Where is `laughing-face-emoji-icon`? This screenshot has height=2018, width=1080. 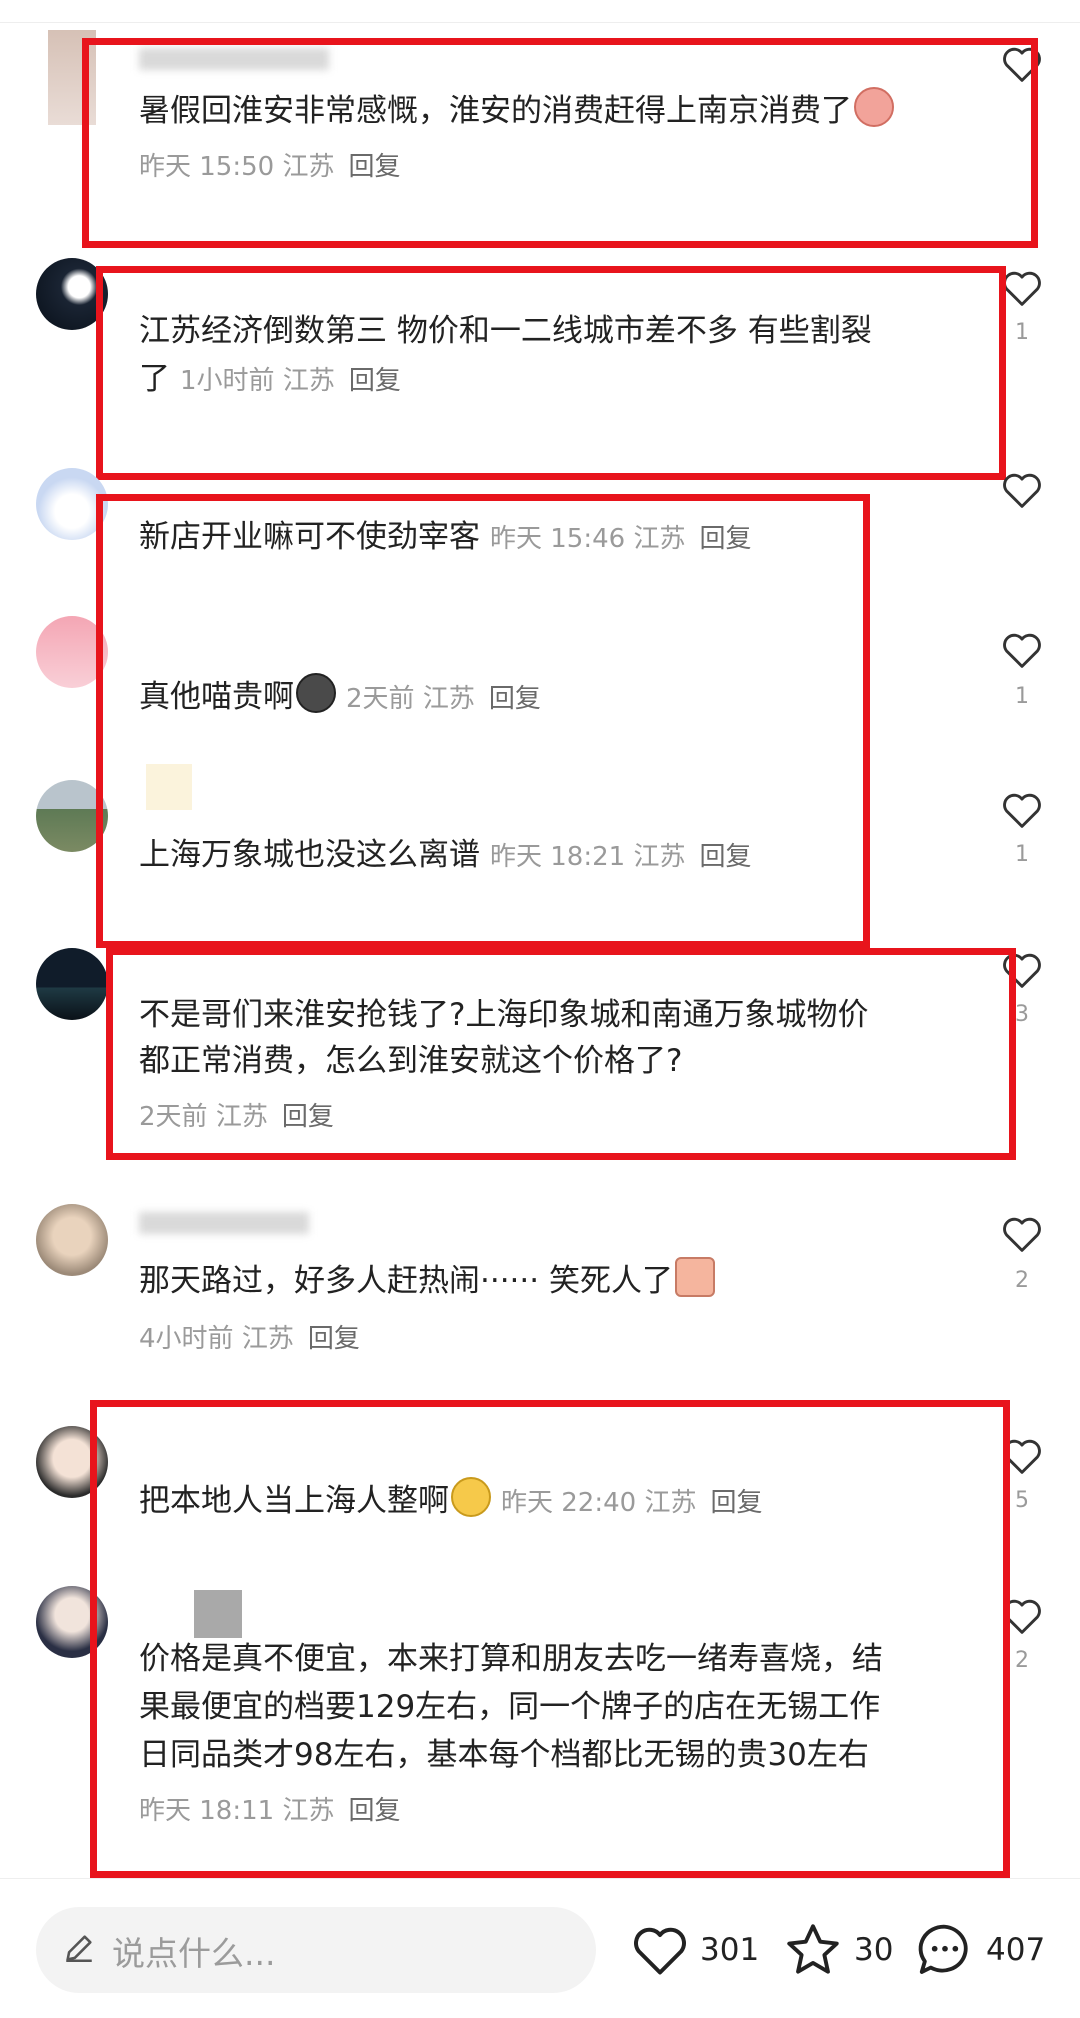 laughing-face-emoji-icon is located at coordinates (694, 1277).